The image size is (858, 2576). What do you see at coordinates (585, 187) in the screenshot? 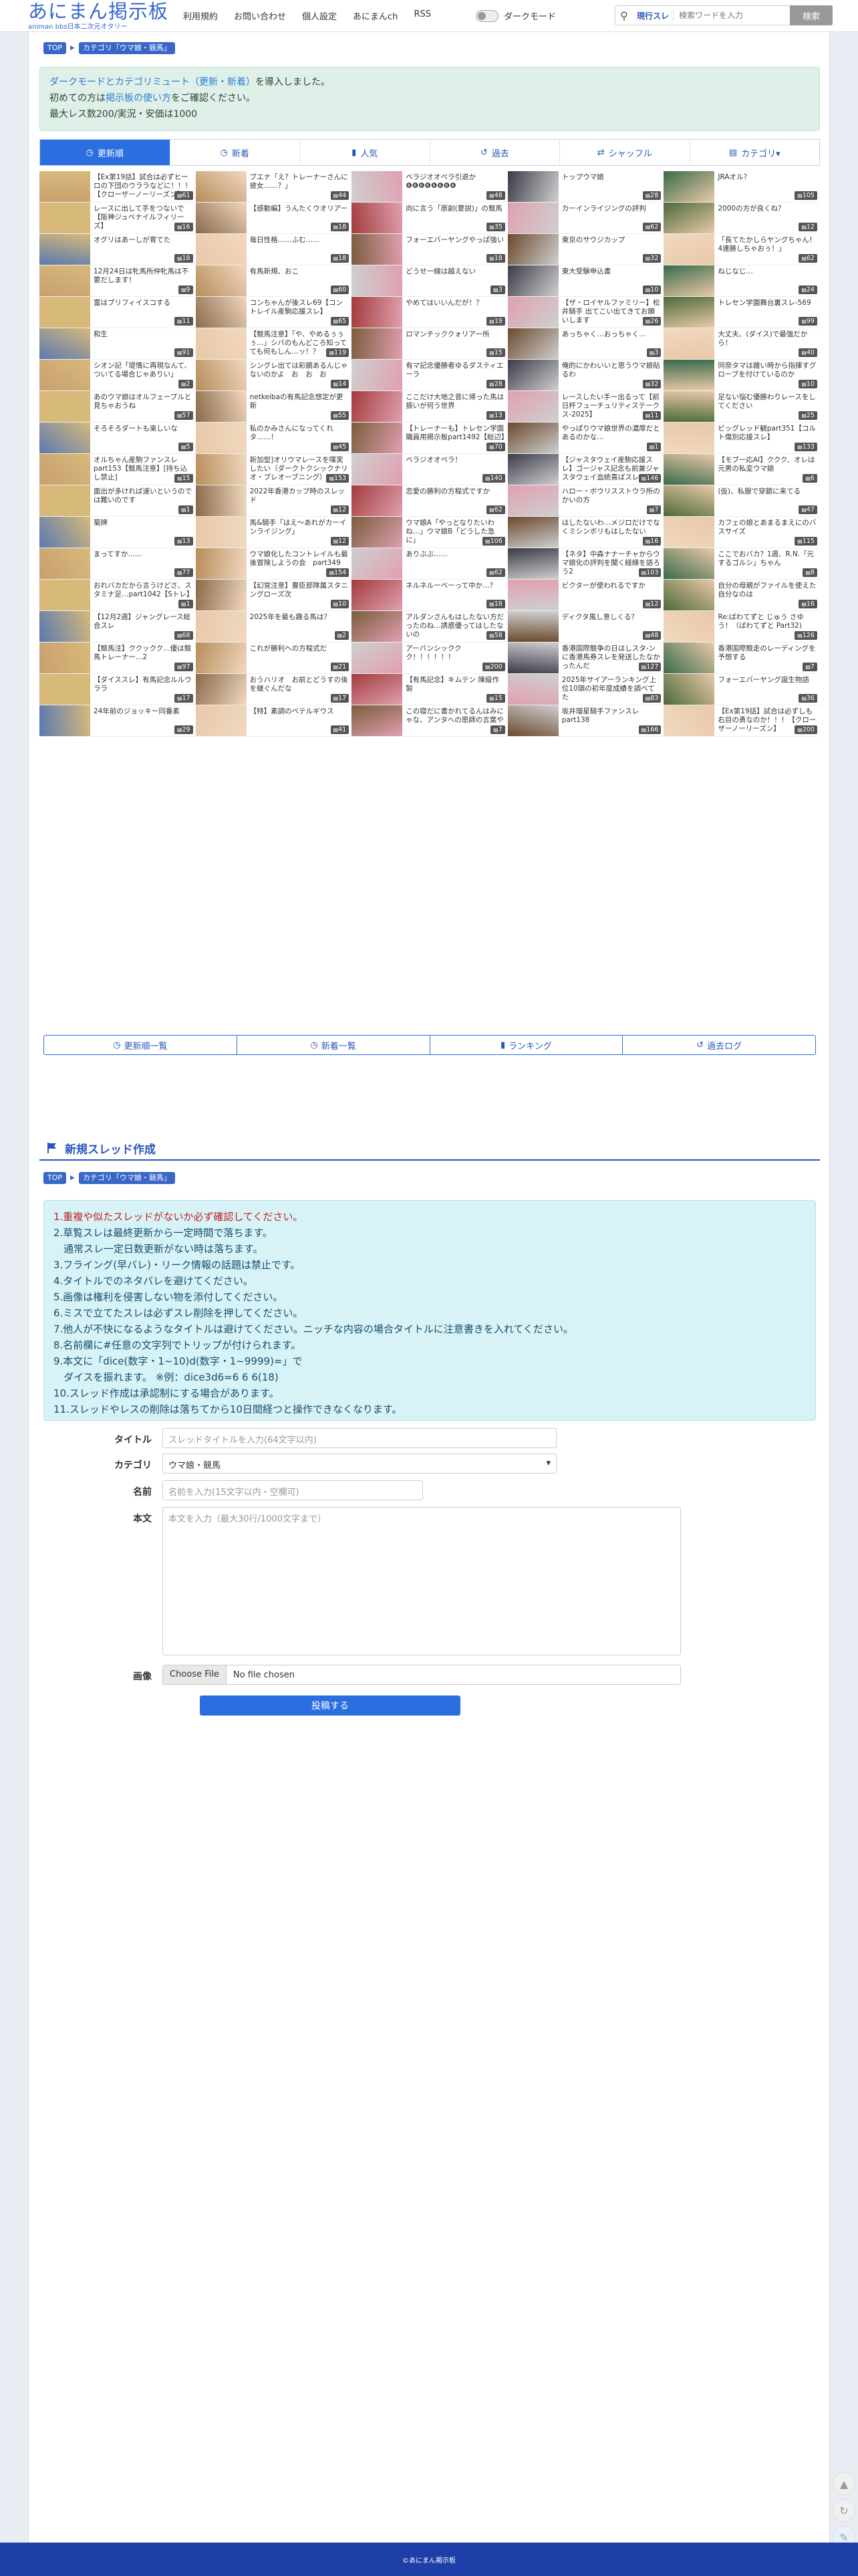
I see `thread-item: トップウマ娘28` at bounding box center [585, 187].